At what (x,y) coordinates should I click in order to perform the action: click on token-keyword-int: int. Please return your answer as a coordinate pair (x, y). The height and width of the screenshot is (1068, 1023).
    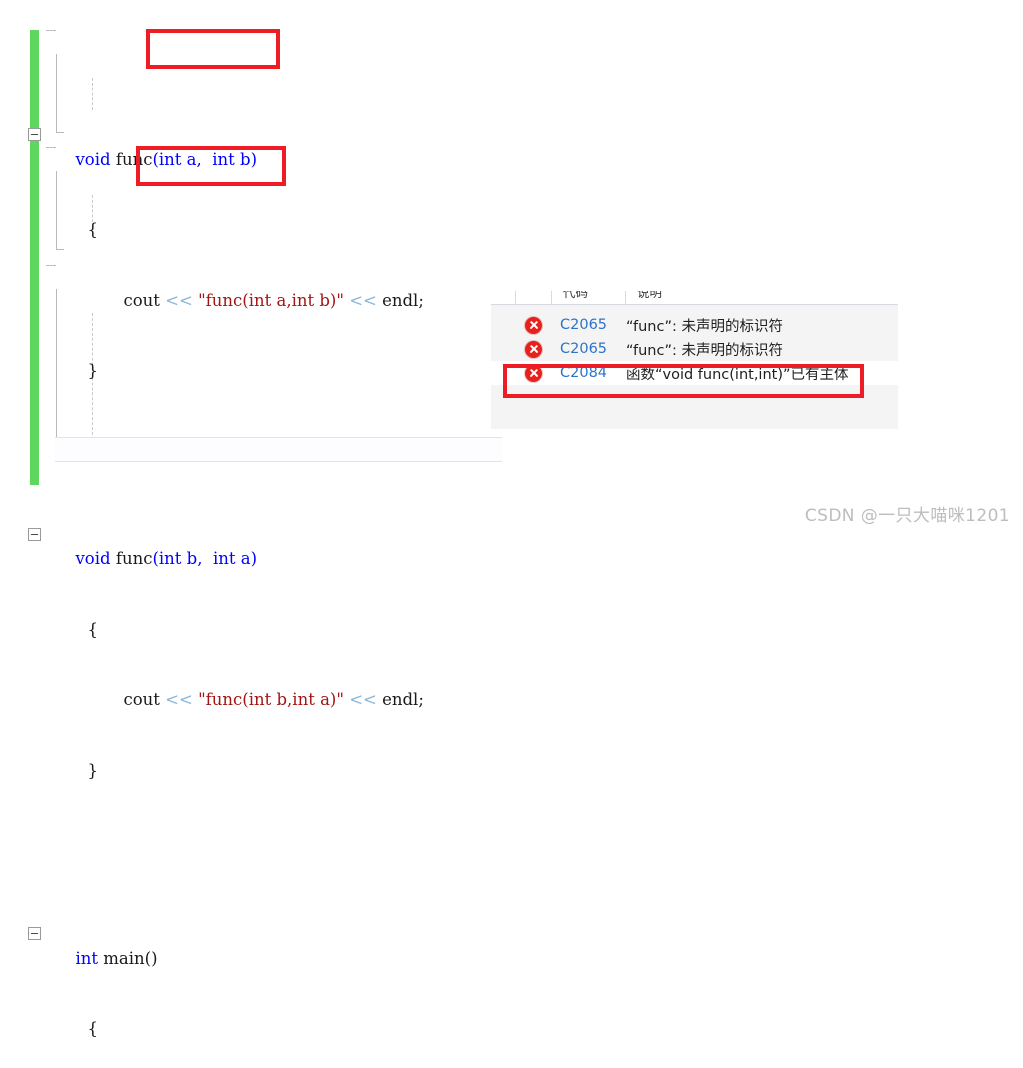
    Looking at the image, I should click on (87, 958).